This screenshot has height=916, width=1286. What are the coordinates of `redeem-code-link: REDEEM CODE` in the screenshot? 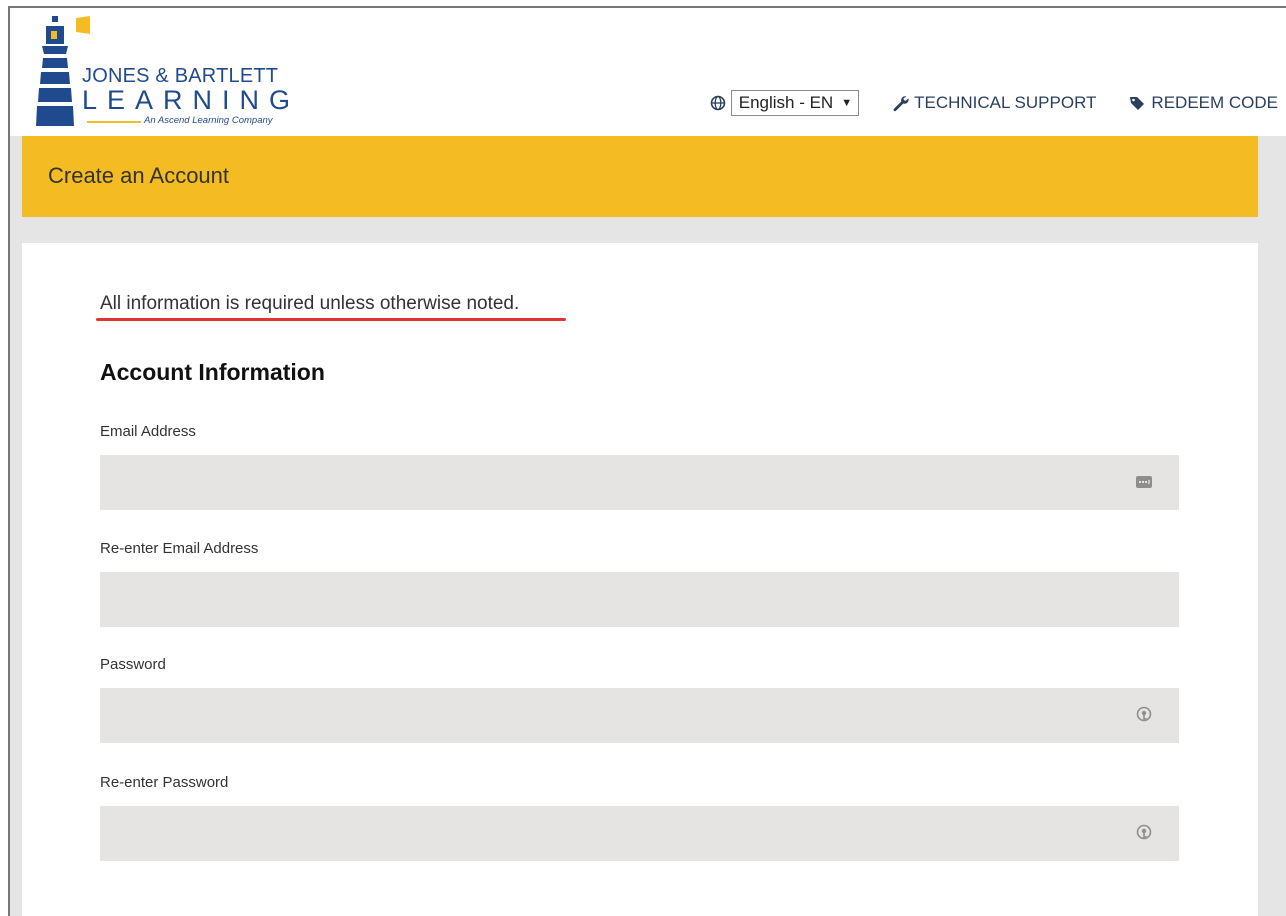 It's located at (1203, 103).